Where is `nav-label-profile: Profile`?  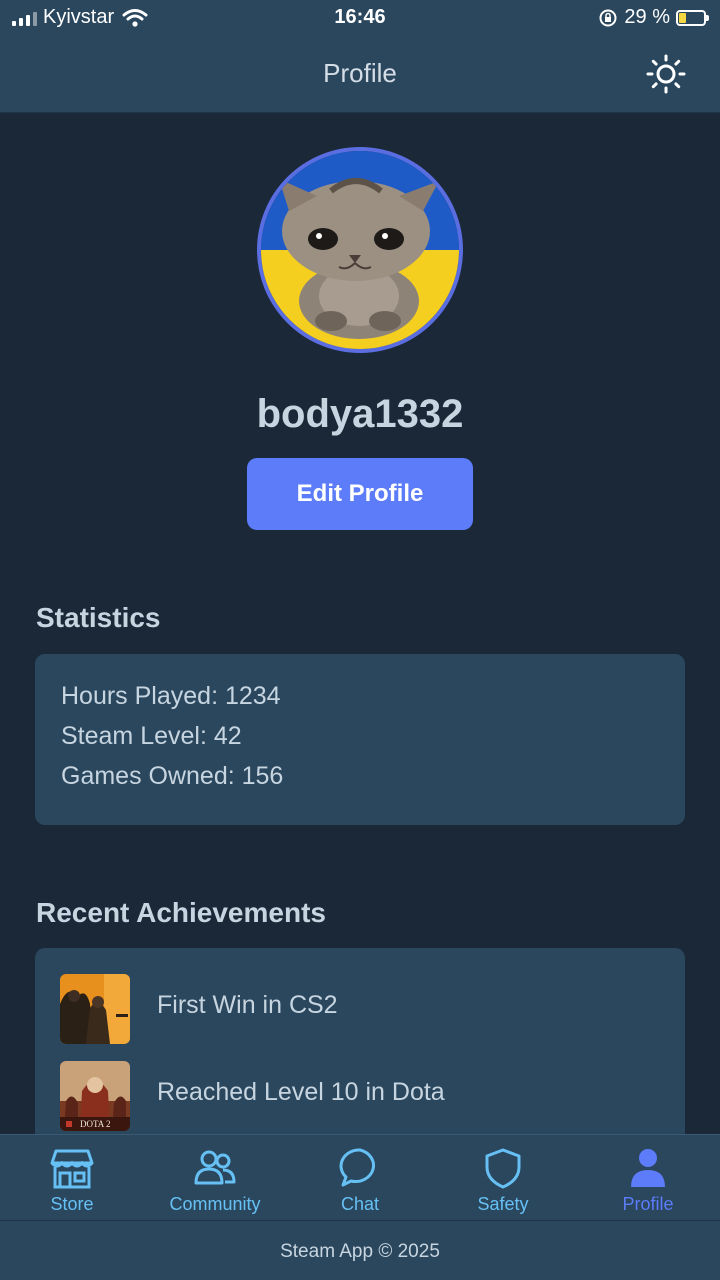 nav-label-profile: Profile is located at coordinates (648, 1204).